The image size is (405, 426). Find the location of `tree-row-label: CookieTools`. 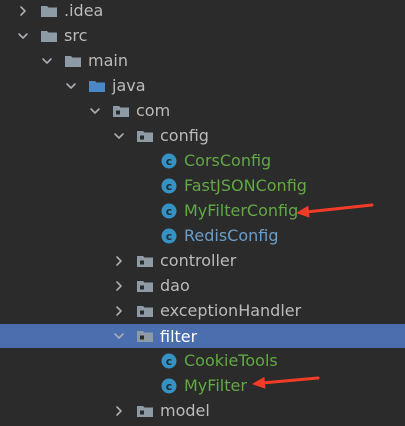

tree-row-label: CookieTools is located at coordinates (231, 360).